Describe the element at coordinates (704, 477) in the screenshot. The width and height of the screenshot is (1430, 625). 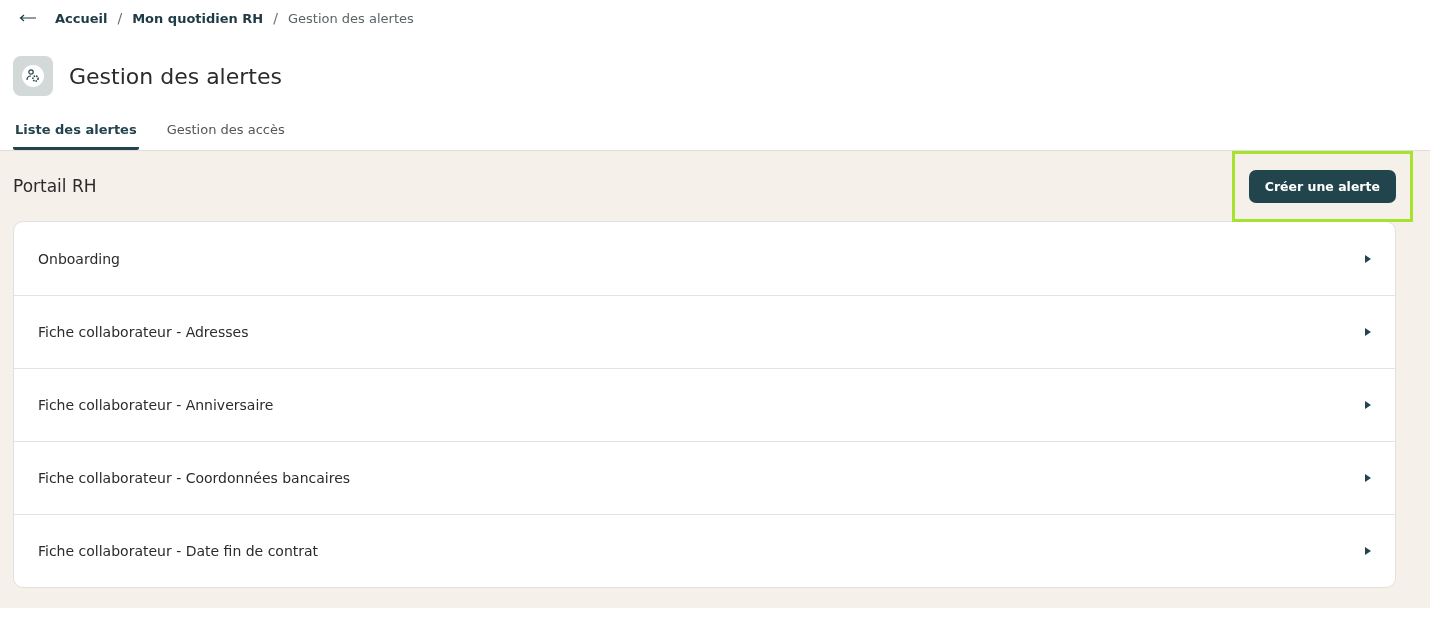
I see `alert-row: Fiche collaborateur - Coordonnées bancaires` at that location.